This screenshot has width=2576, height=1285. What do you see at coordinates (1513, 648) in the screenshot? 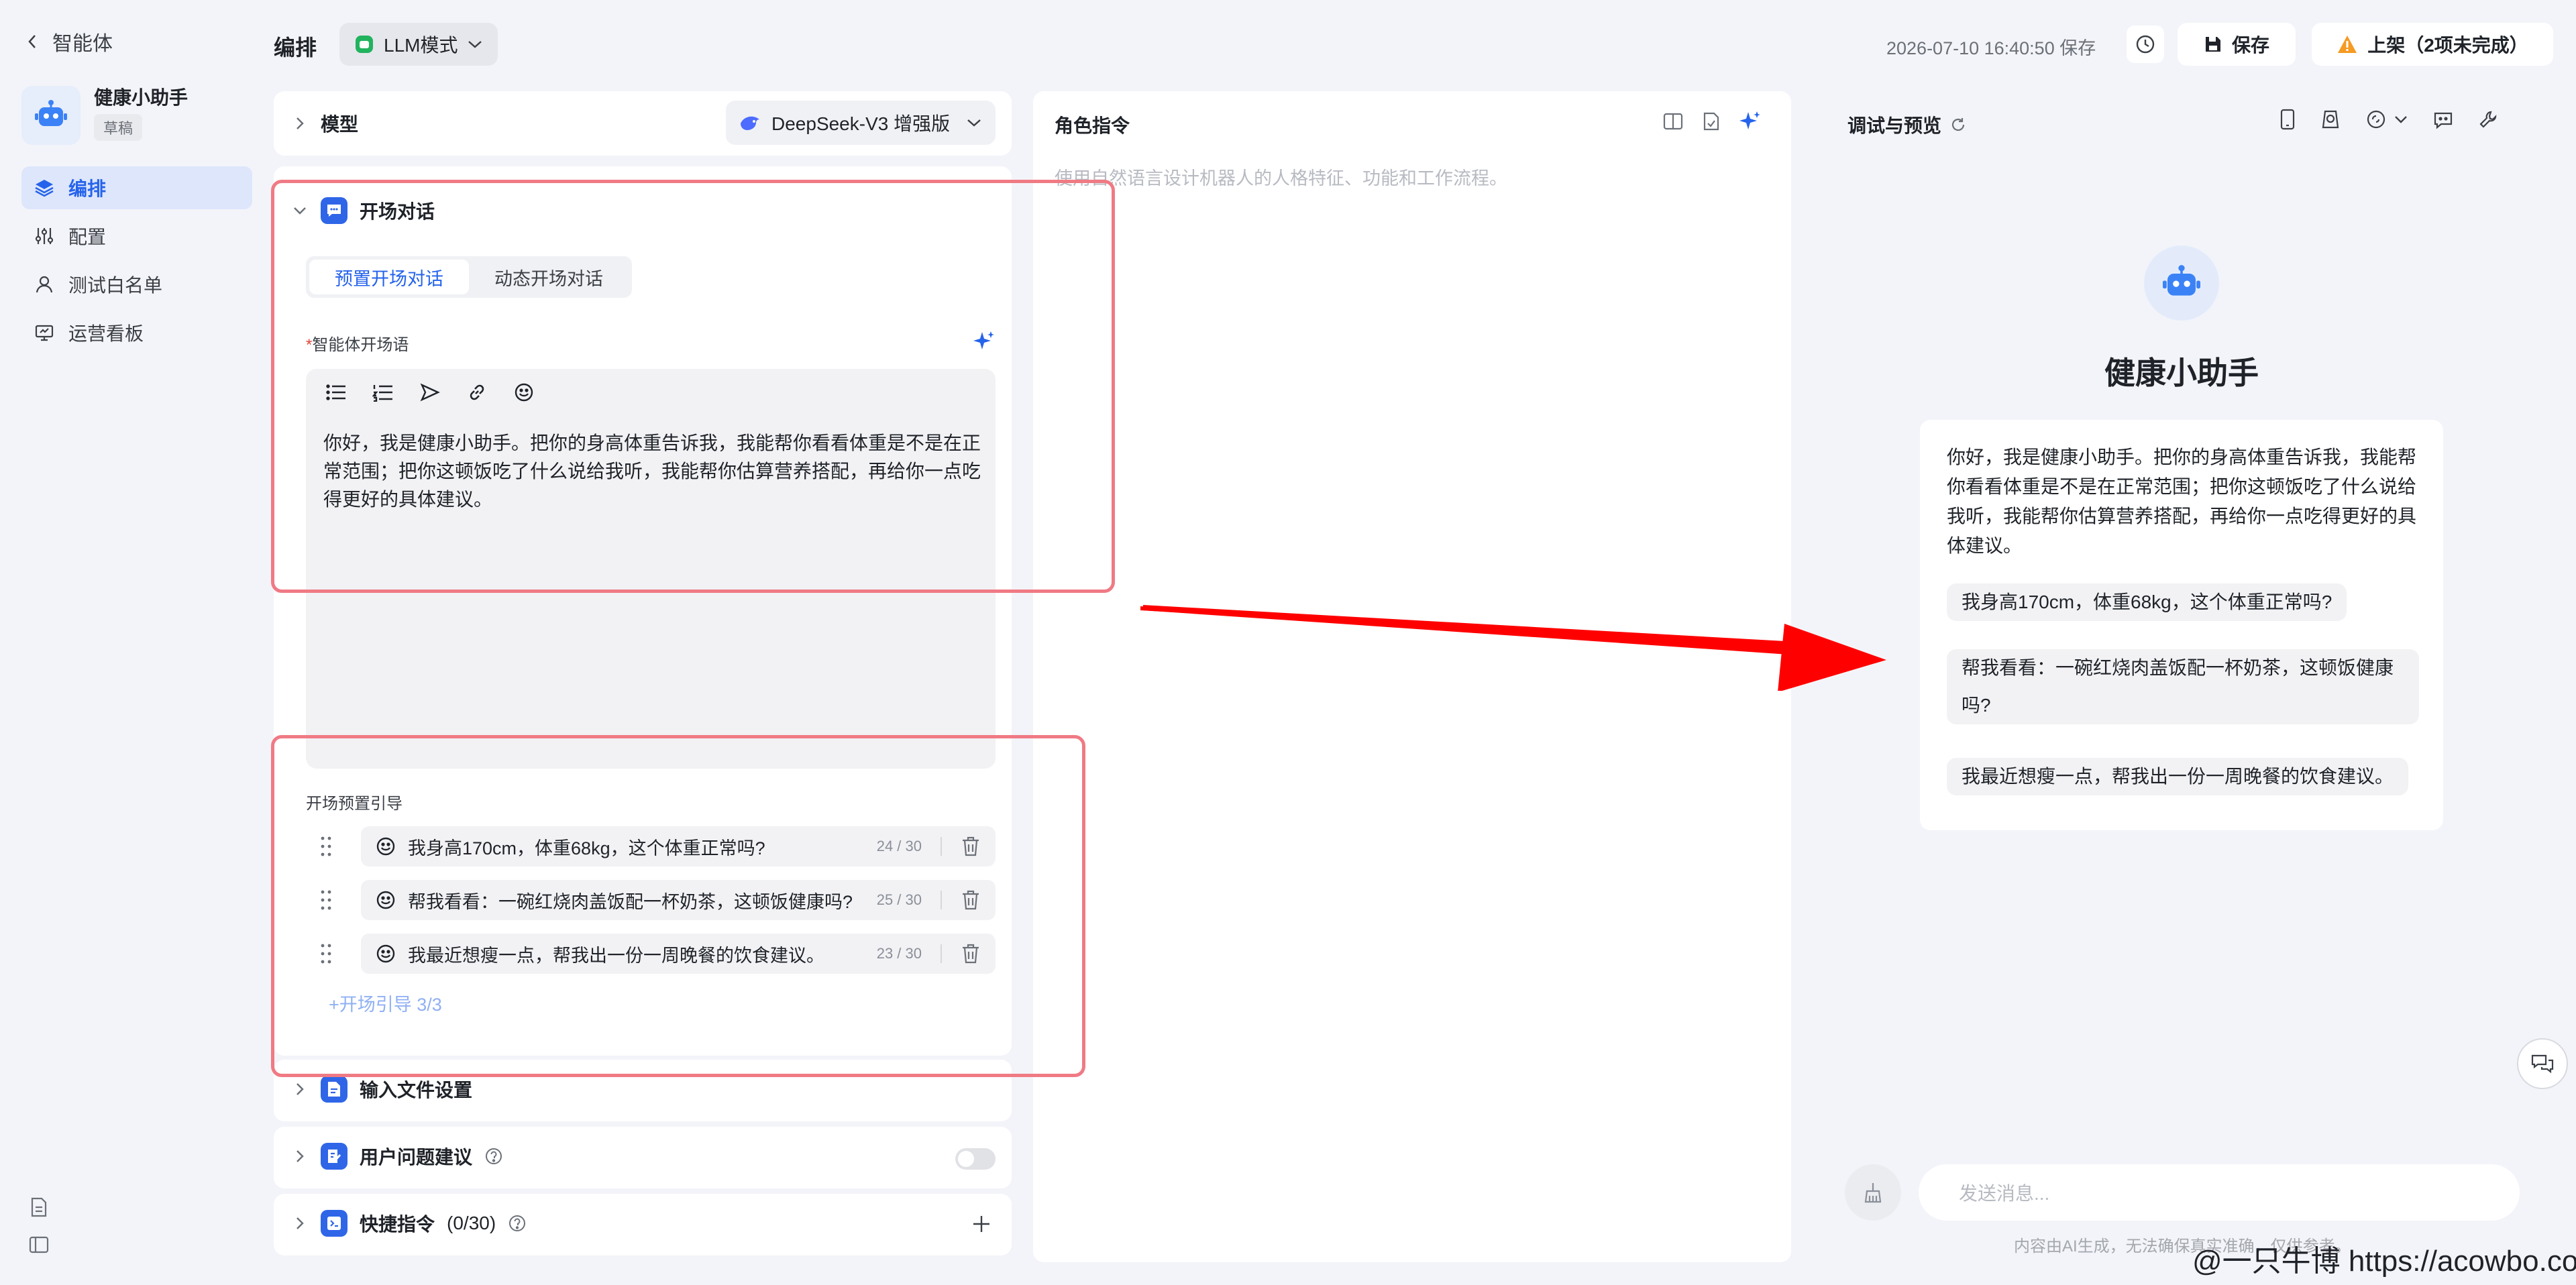
I see `annotation-arrow` at bounding box center [1513, 648].